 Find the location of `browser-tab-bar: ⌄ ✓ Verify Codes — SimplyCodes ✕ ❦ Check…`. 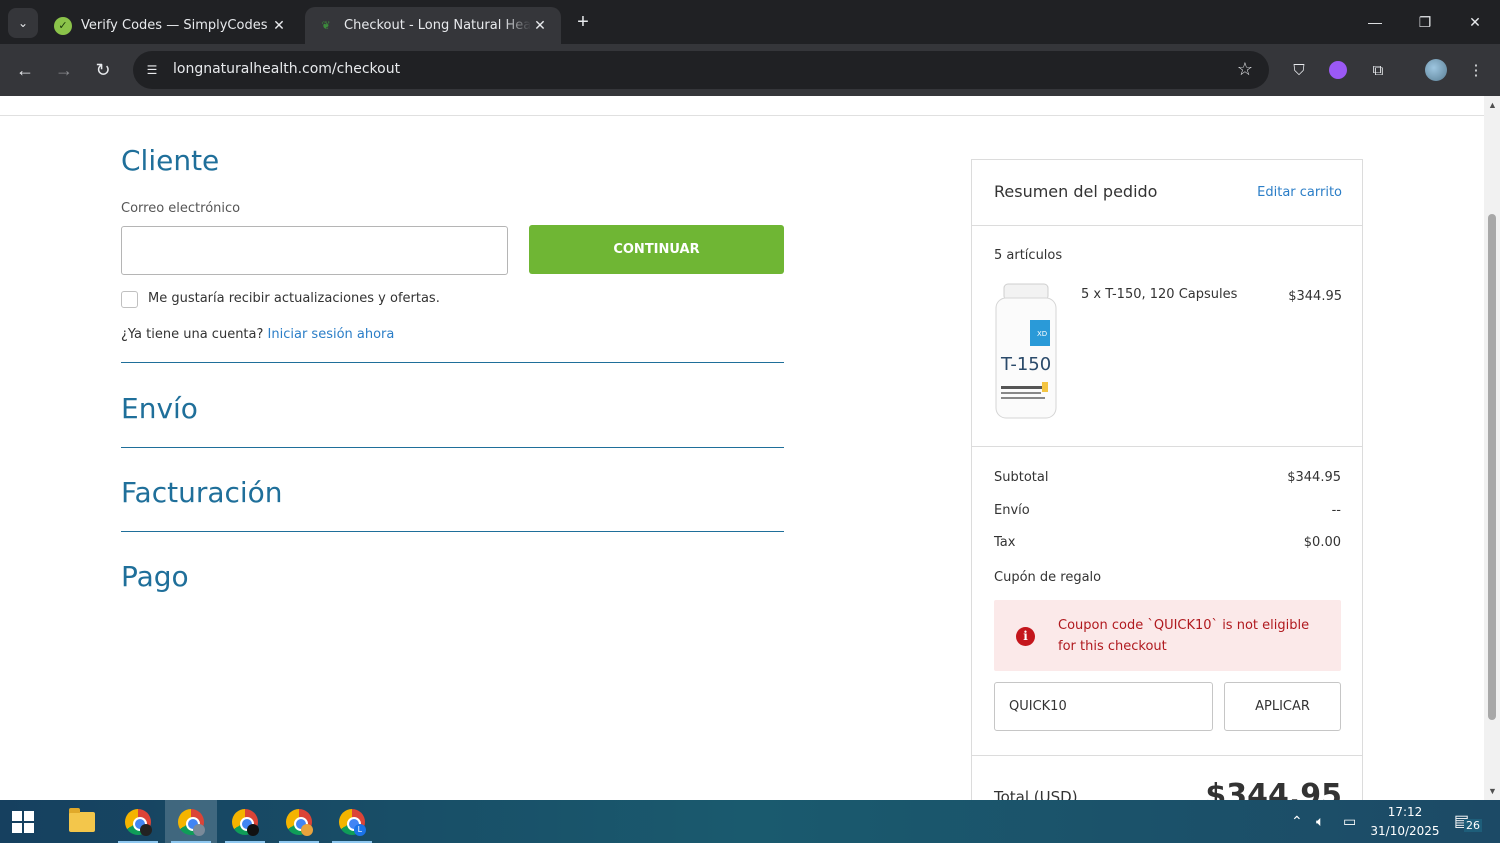

browser-tab-bar: ⌄ ✓ Verify Codes — SimplyCodes ✕ ❦ Check… is located at coordinates (750, 22).